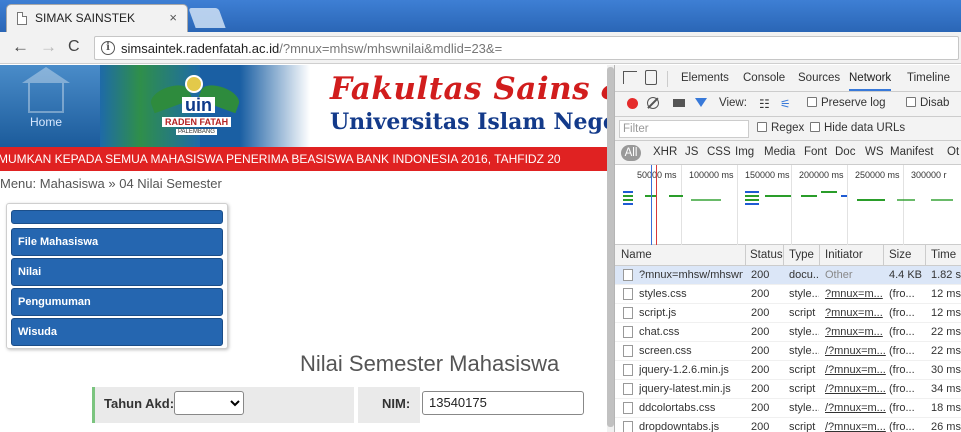 The image size is (961, 432). Describe the element at coordinates (684, 370) in the screenshot. I see `request-name: jquery-1.2.6.min.js` at that location.